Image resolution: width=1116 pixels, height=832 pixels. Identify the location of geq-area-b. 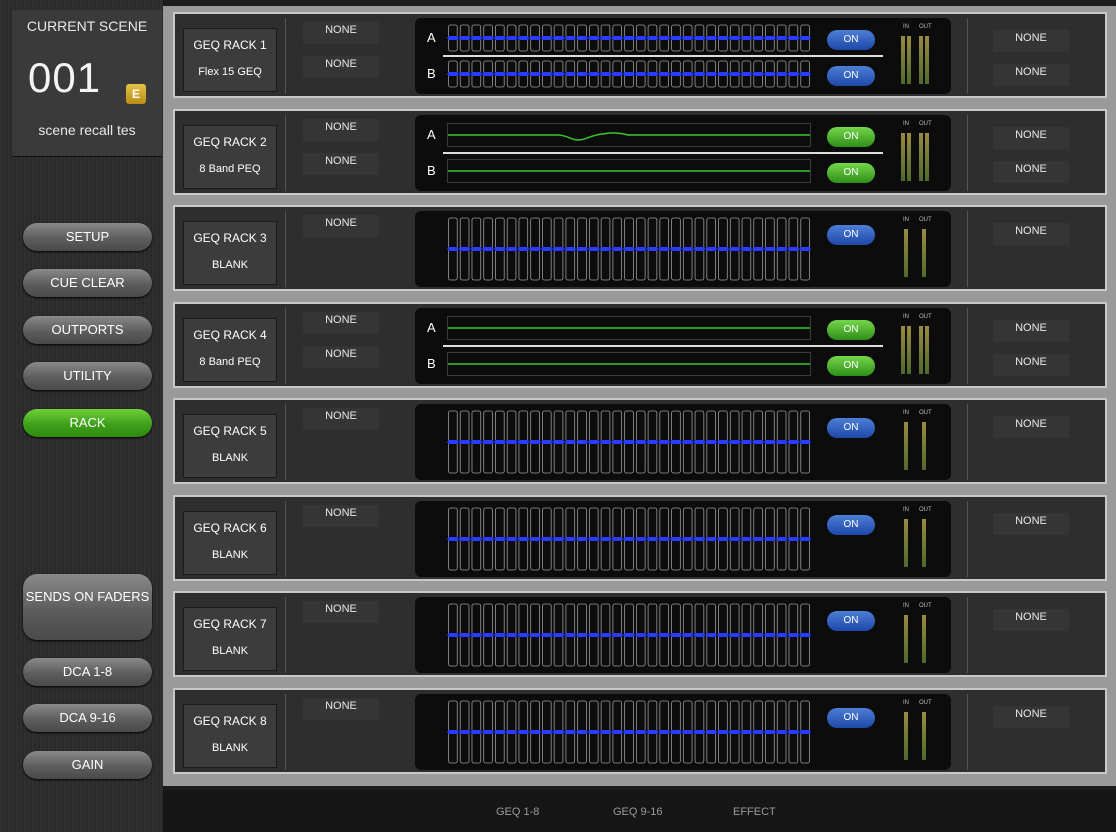
(629, 76).